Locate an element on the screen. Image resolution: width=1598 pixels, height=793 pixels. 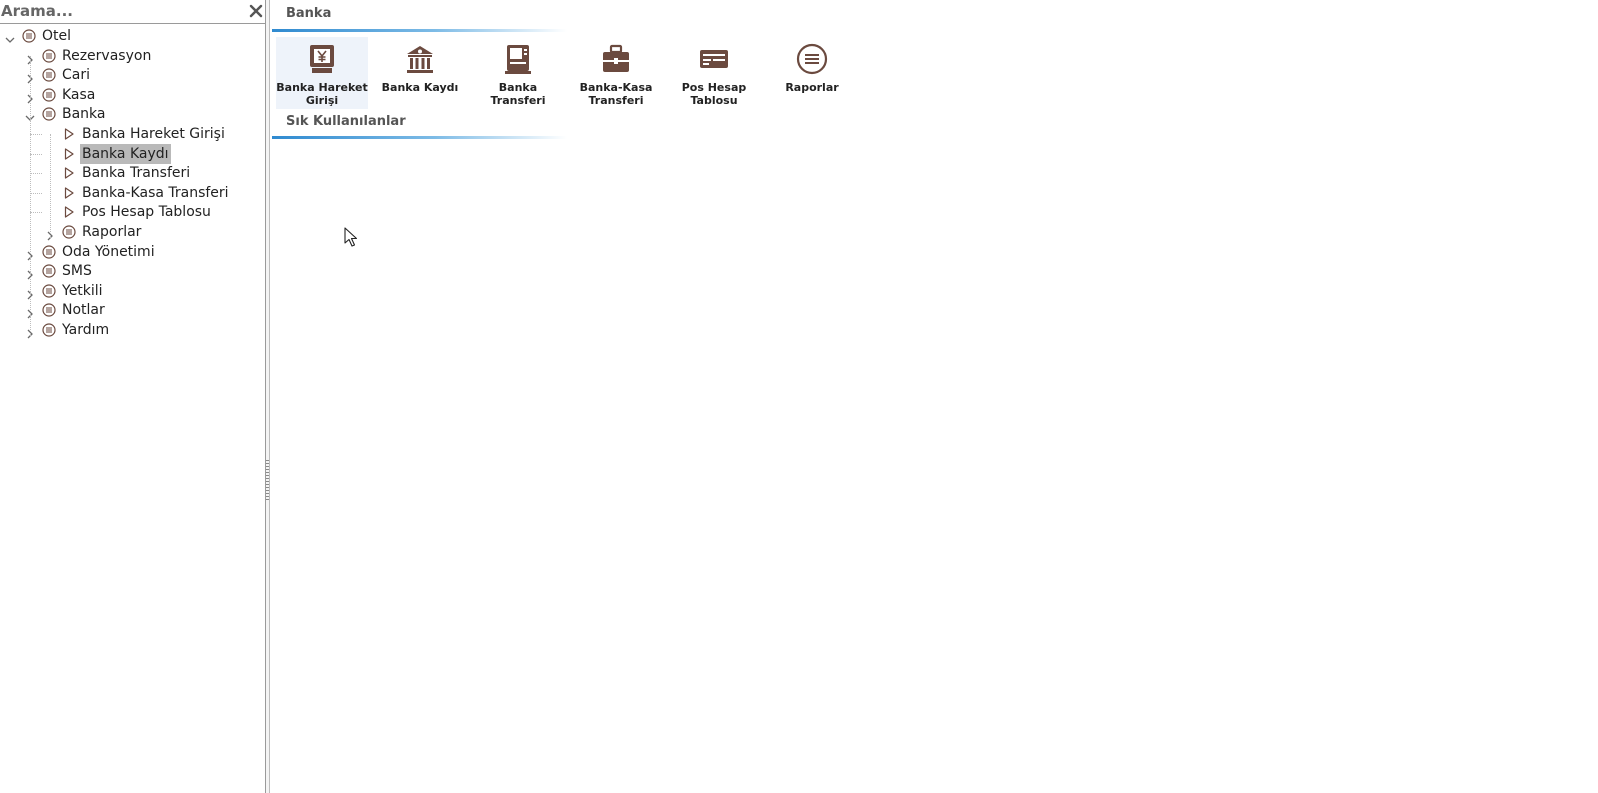
search-bar is located at coordinates (133, 12).